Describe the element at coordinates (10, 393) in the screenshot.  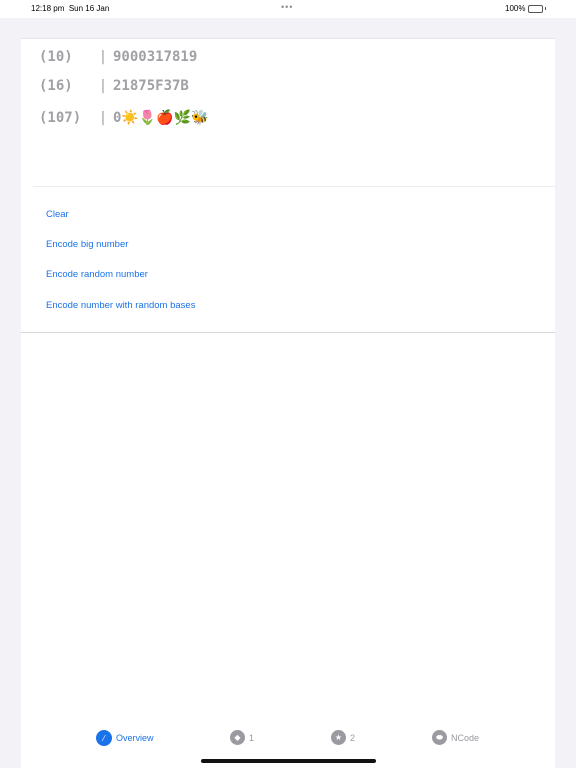
I see `background-left` at that location.